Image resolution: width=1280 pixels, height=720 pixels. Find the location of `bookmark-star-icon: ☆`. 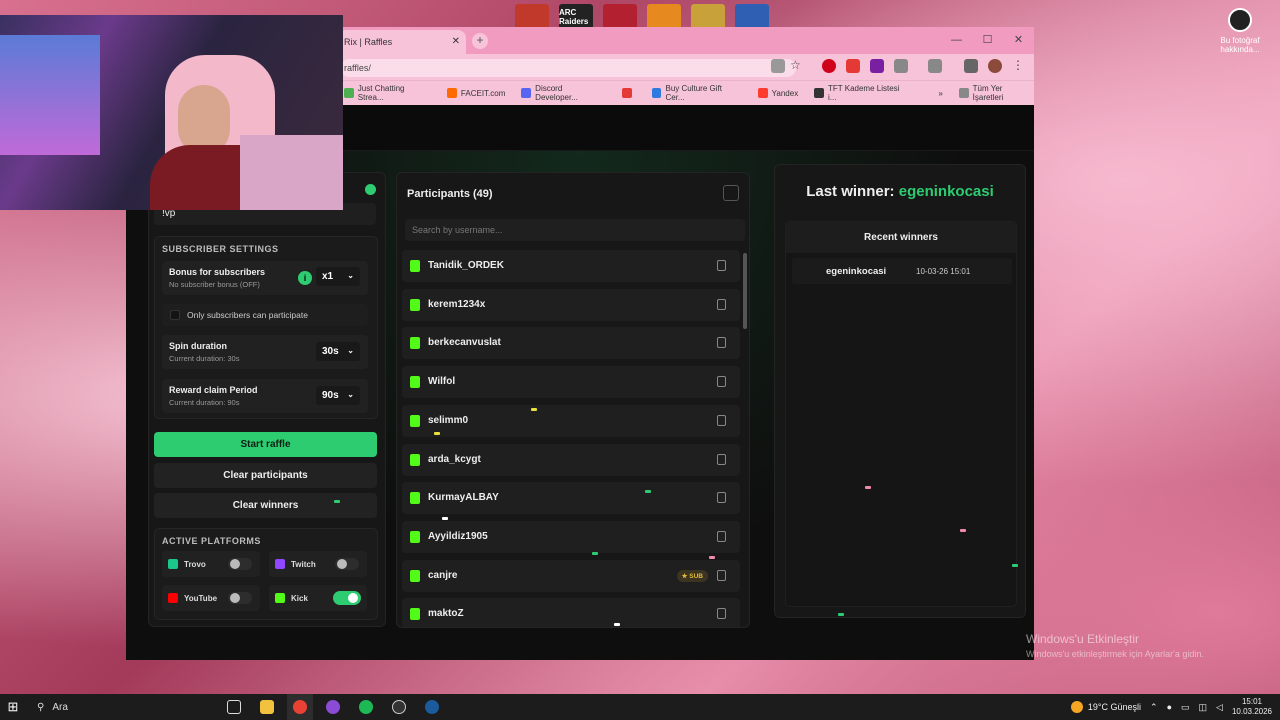

bookmark-star-icon: ☆ is located at coordinates (797, 66).